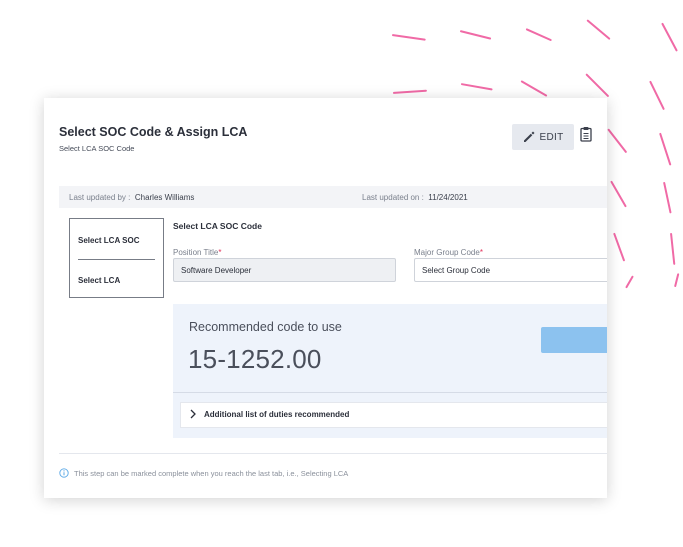  I want to click on clipboard-icon, so click(586, 134).